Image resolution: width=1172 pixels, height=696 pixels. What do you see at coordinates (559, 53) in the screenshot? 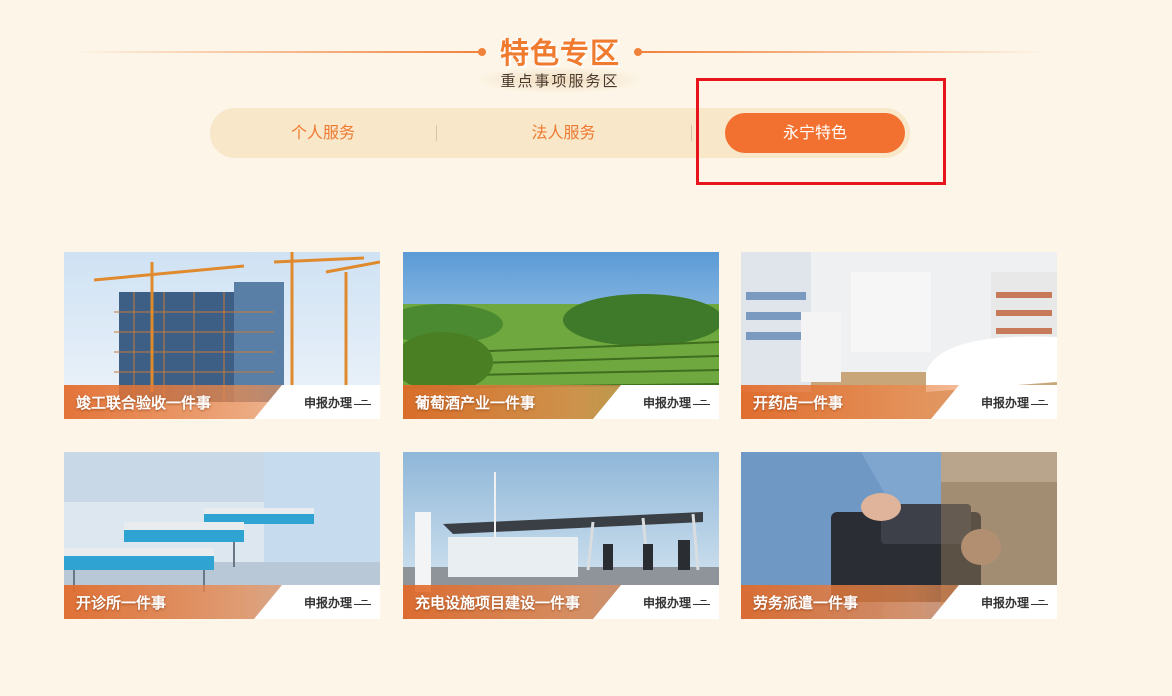
I see `section-title: 特色专区` at bounding box center [559, 53].